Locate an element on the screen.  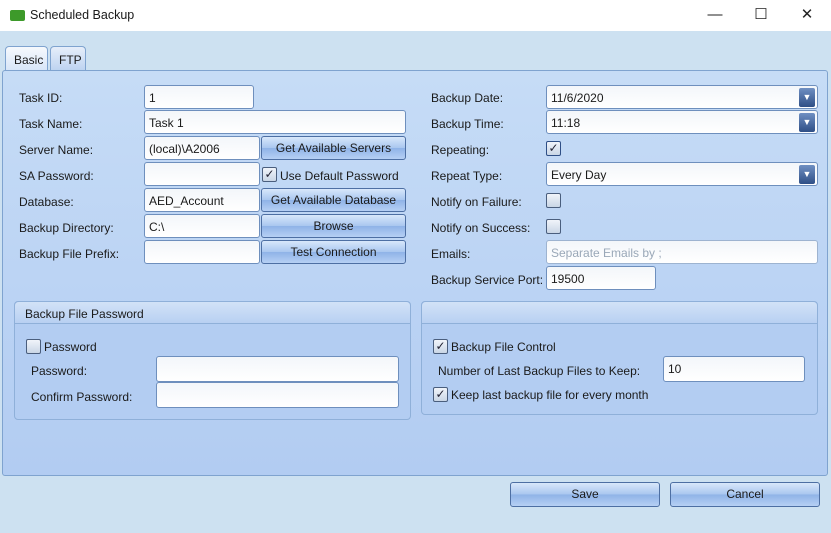
backup-prefix-input is located at coordinates (202, 252).